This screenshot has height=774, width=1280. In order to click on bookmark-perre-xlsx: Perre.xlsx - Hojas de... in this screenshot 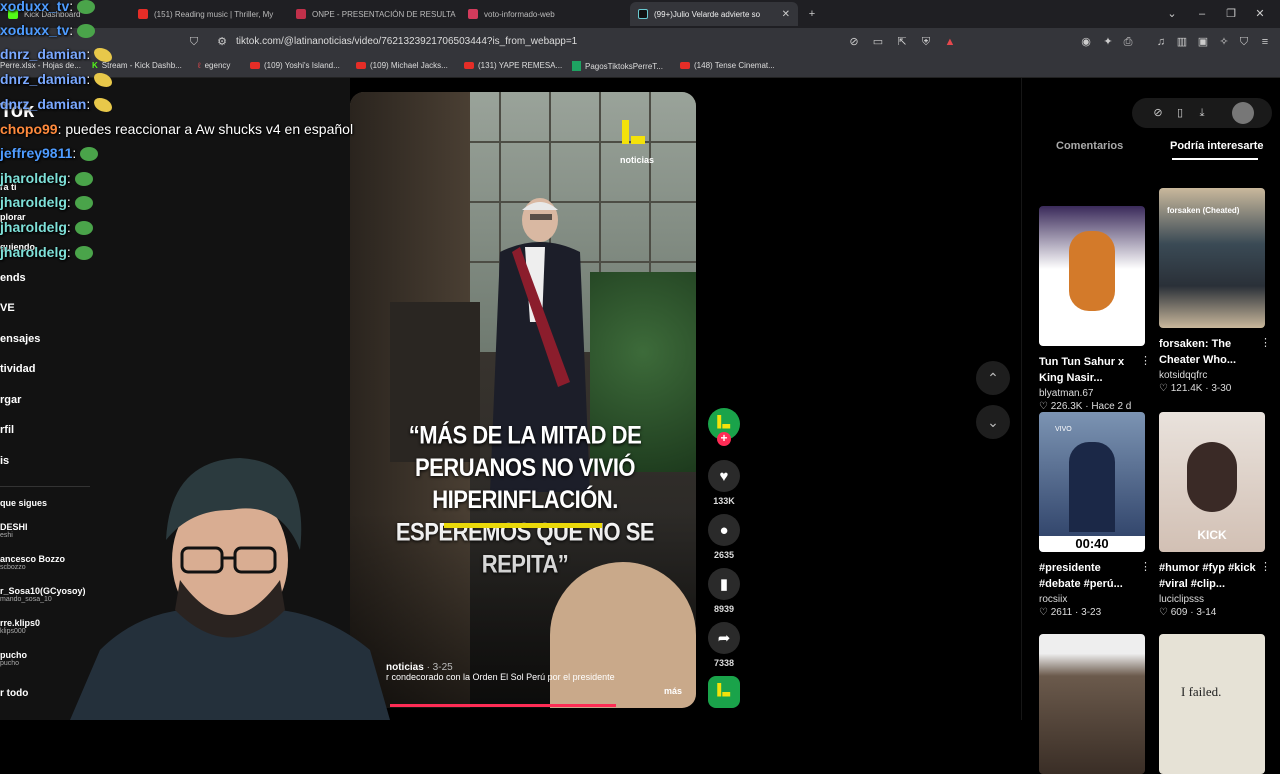, I will do `click(40, 65)`.